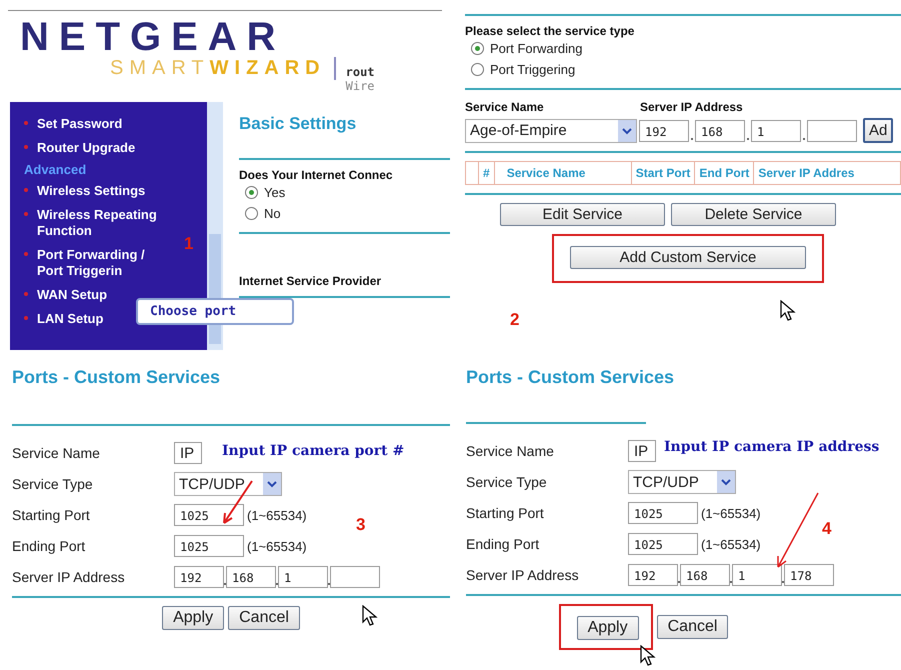 Image resolution: width=901 pixels, height=670 pixels. I want to click on choose-port-tooltip: Choose port, so click(215, 311).